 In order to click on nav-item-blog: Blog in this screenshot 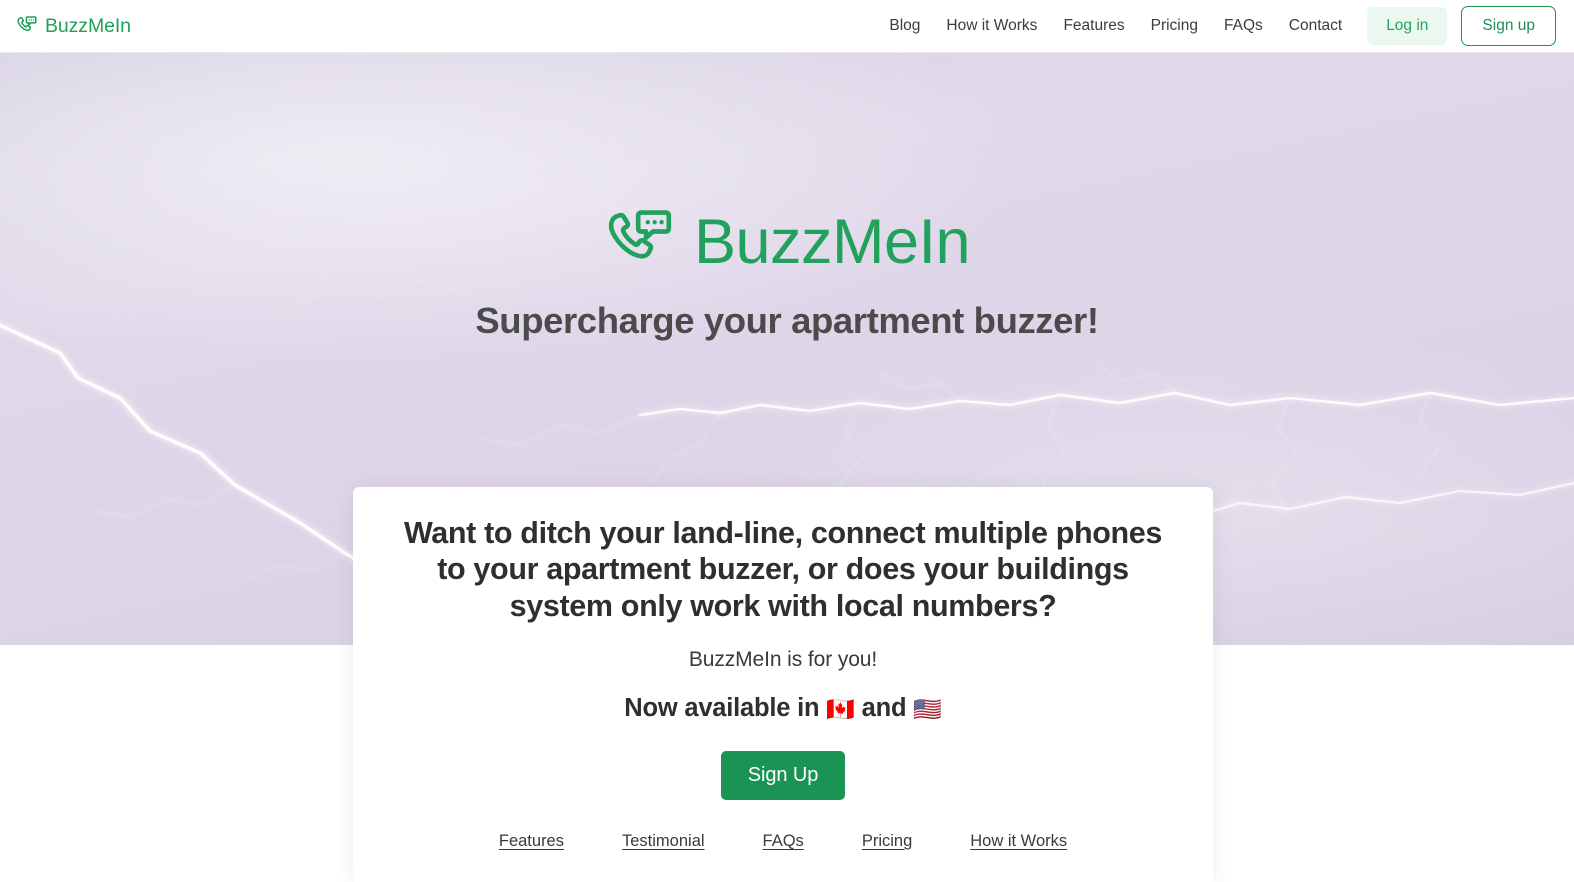, I will do `click(904, 26)`.